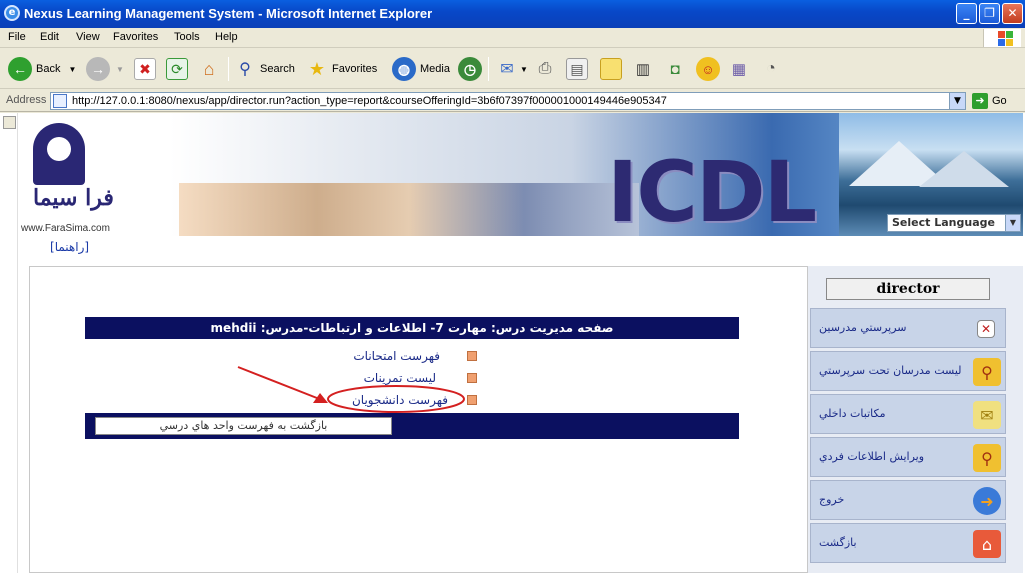 This screenshot has height=573, width=1025. Describe the element at coordinates (320, 398) in the screenshot. I see `annotation-arrowhead` at that location.